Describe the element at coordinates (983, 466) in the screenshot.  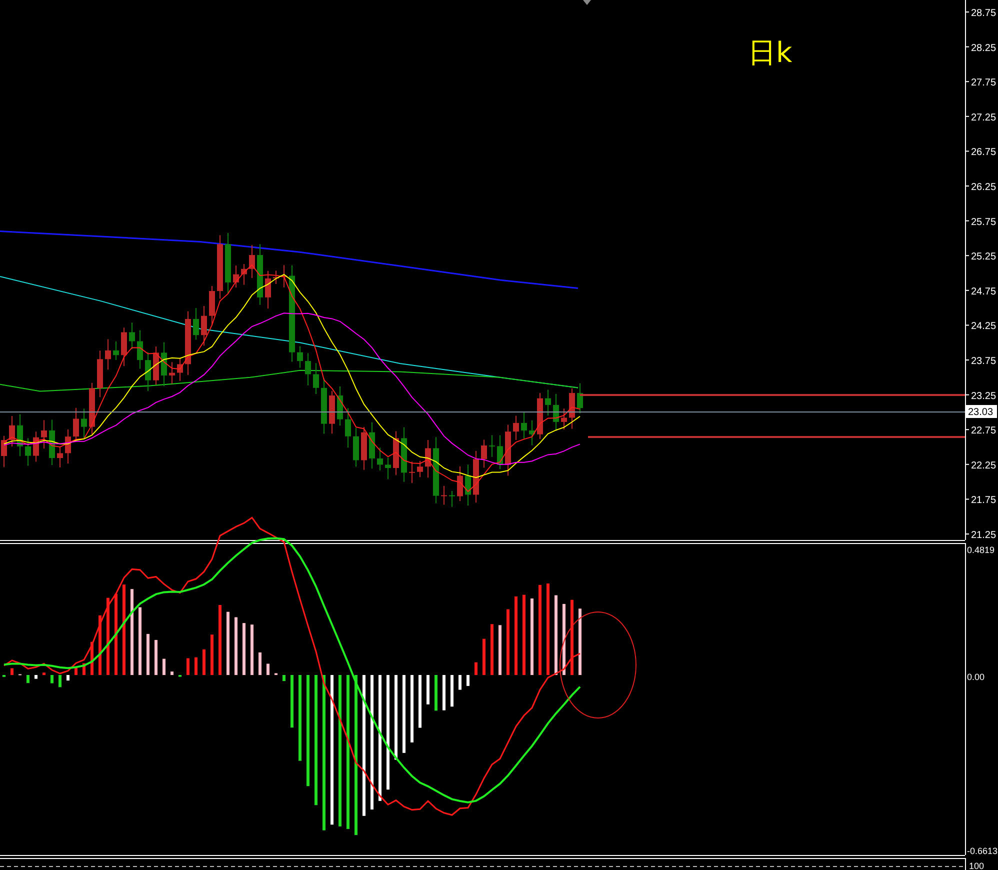
I see `price-axis-label: 22.25` at that location.